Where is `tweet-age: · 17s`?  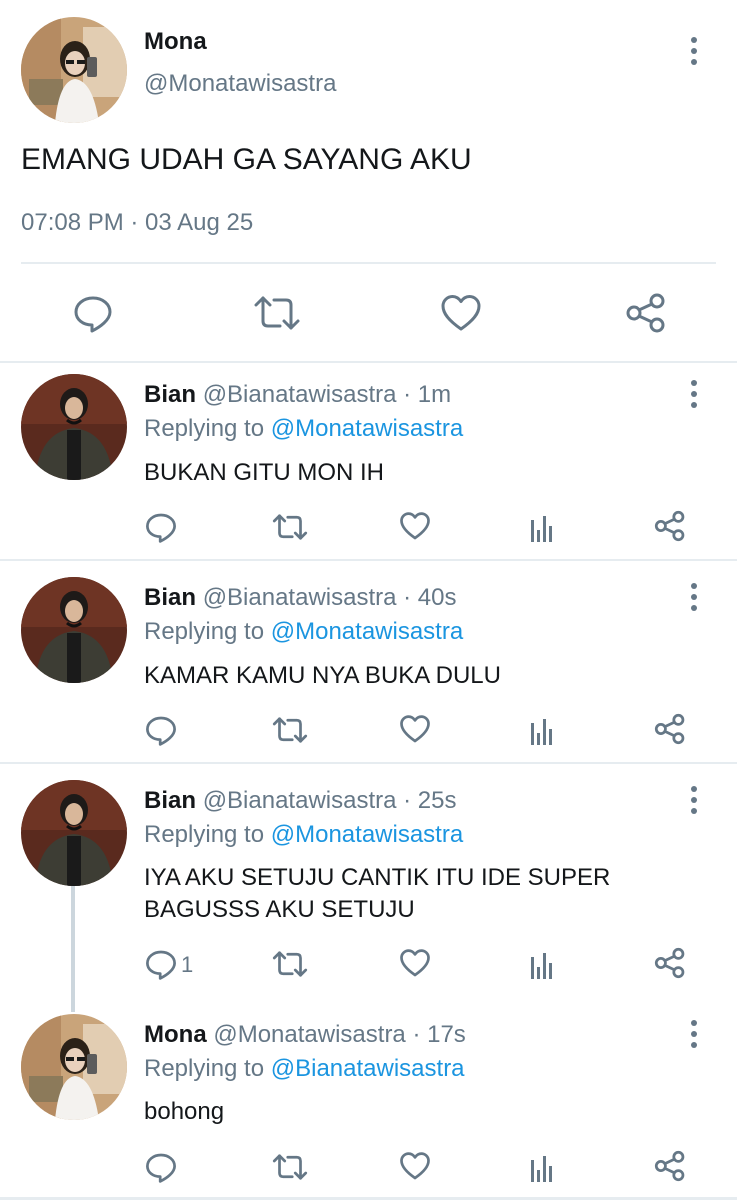 tweet-age: · 17s is located at coordinates (439, 1034).